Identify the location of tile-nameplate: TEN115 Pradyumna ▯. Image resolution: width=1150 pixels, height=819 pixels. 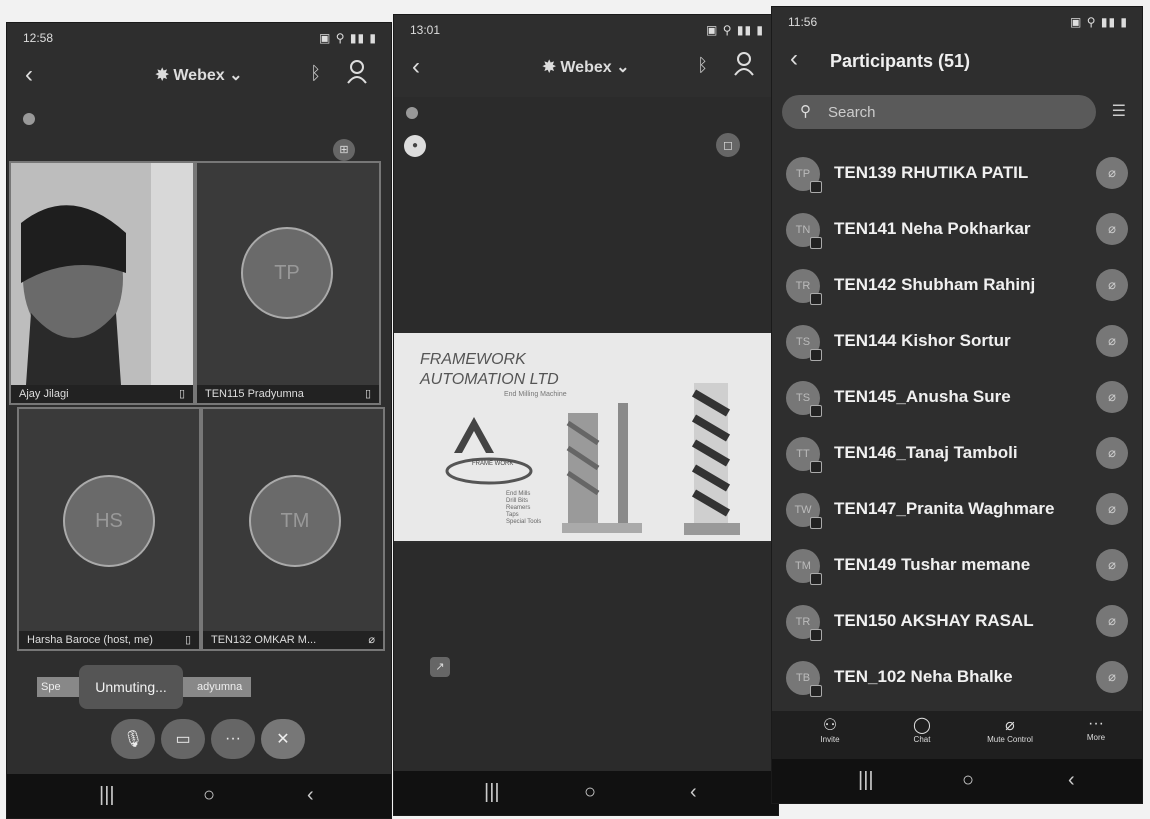
(288, 394).